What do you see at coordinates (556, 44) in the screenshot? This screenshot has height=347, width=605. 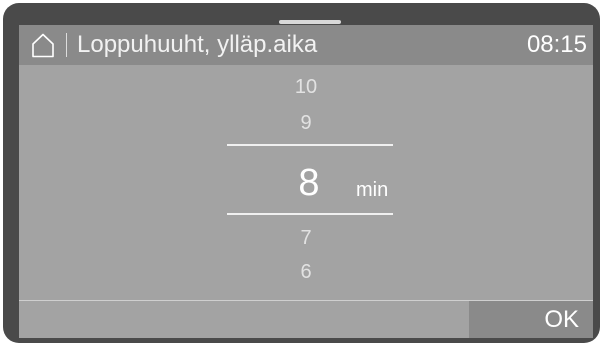 I see `clock-time: 08:15` at bounding box center [556, 44].